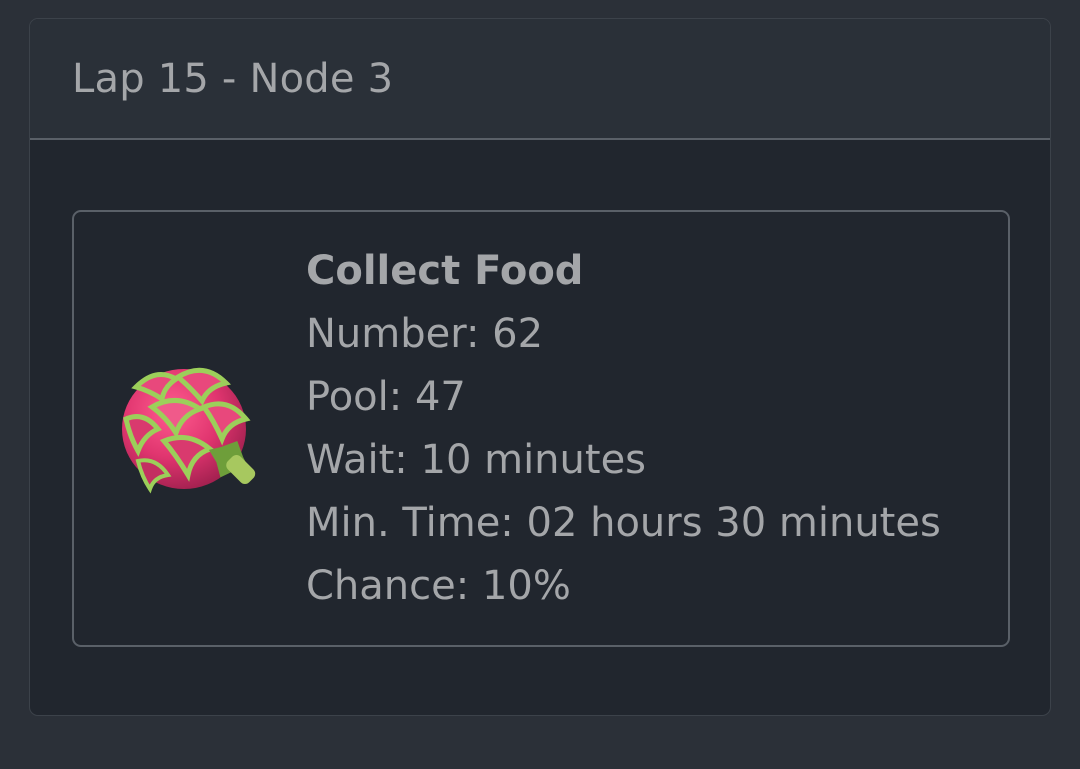 This screenshot has width=1080, height=769. Describe the element at coordinates (189, 430) in the screenshot. I see `dragon-fruit-icon` at that location.